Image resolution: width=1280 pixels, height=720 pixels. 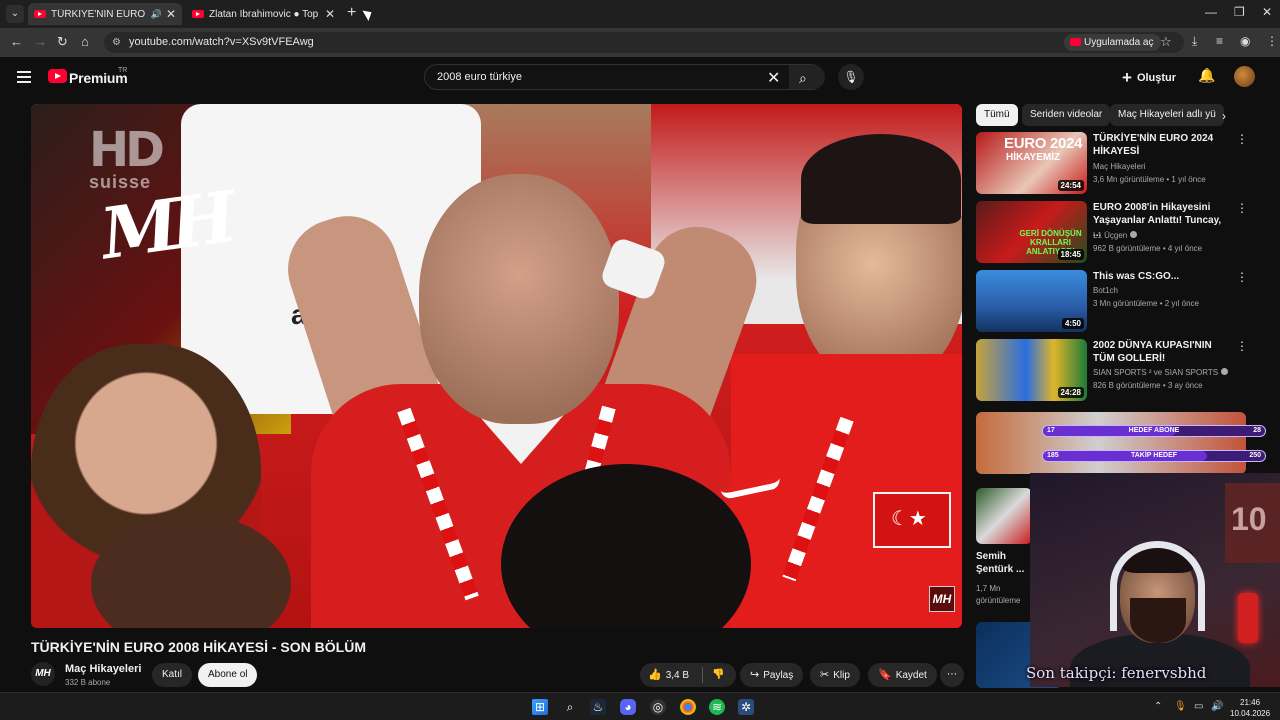 I want to click on verified-icon, so click(x=1134, y=234).